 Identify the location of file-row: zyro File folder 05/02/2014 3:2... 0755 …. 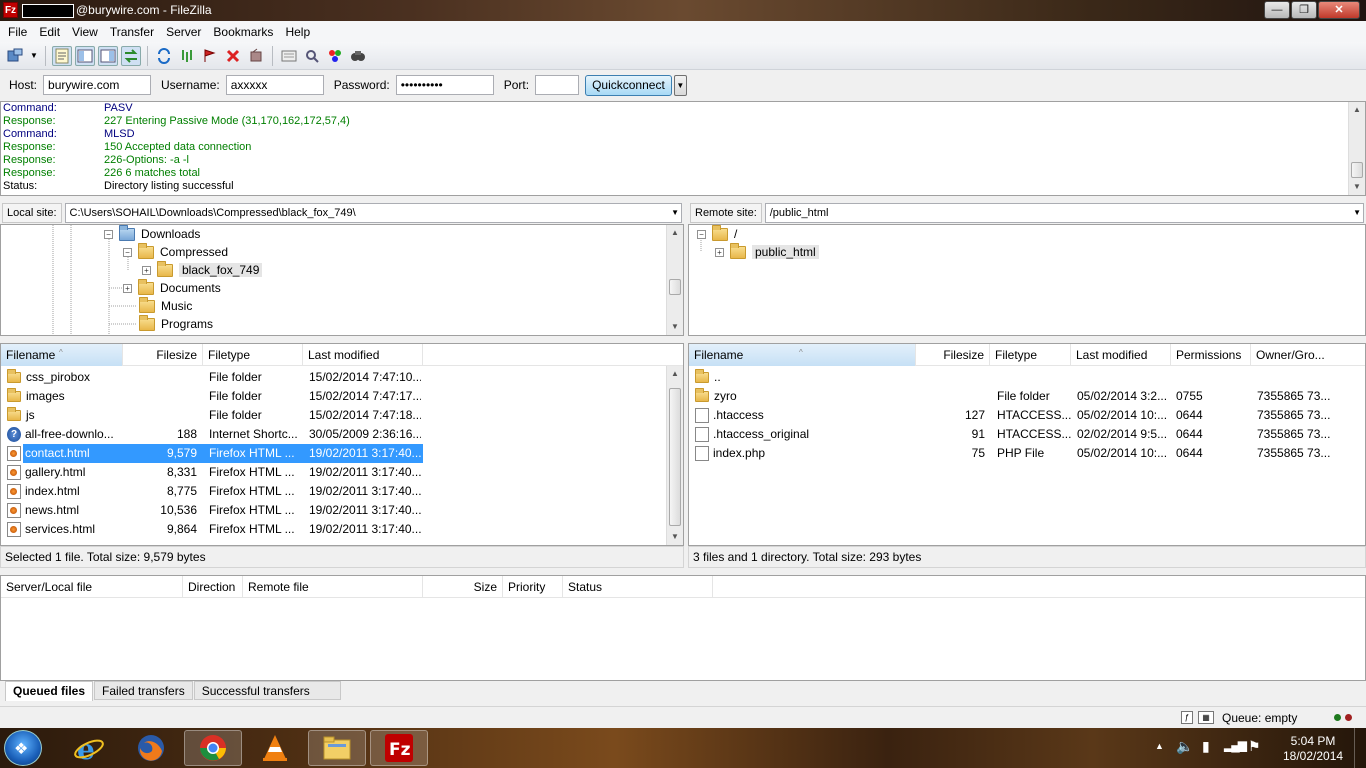
(1027, 396).